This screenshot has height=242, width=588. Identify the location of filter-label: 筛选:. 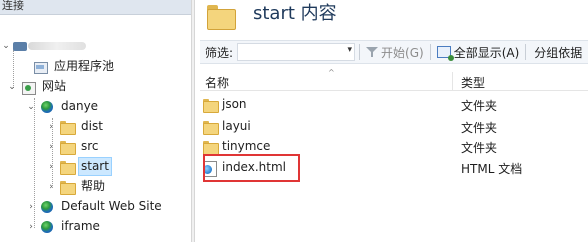
(219, 52).